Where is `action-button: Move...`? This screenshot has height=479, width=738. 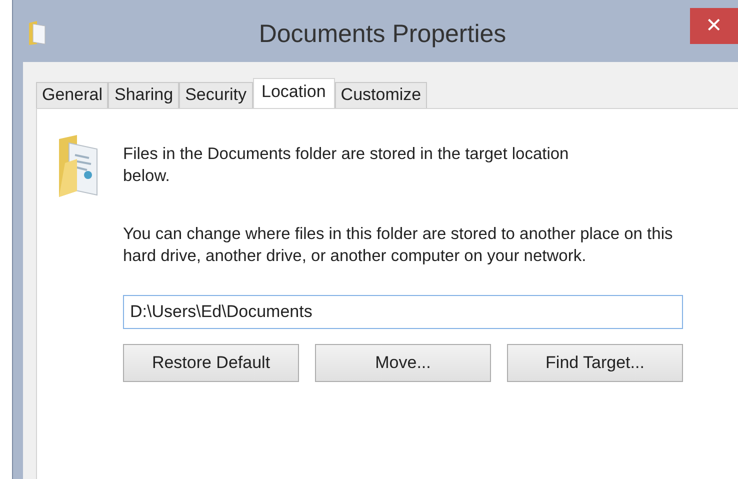 action-button: Move... is located at coordinates (403, 363).